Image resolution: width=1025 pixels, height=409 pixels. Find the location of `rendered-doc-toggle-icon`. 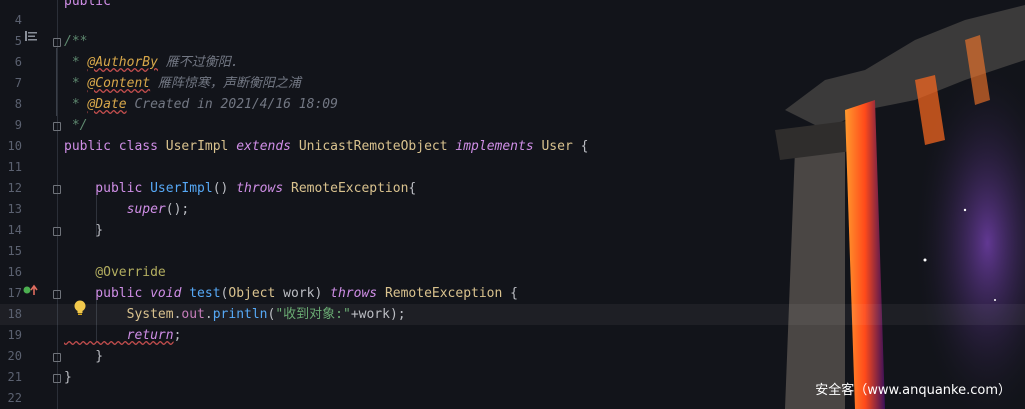

rendered-doc-toggle-icon is located at coordinates (31, 36).